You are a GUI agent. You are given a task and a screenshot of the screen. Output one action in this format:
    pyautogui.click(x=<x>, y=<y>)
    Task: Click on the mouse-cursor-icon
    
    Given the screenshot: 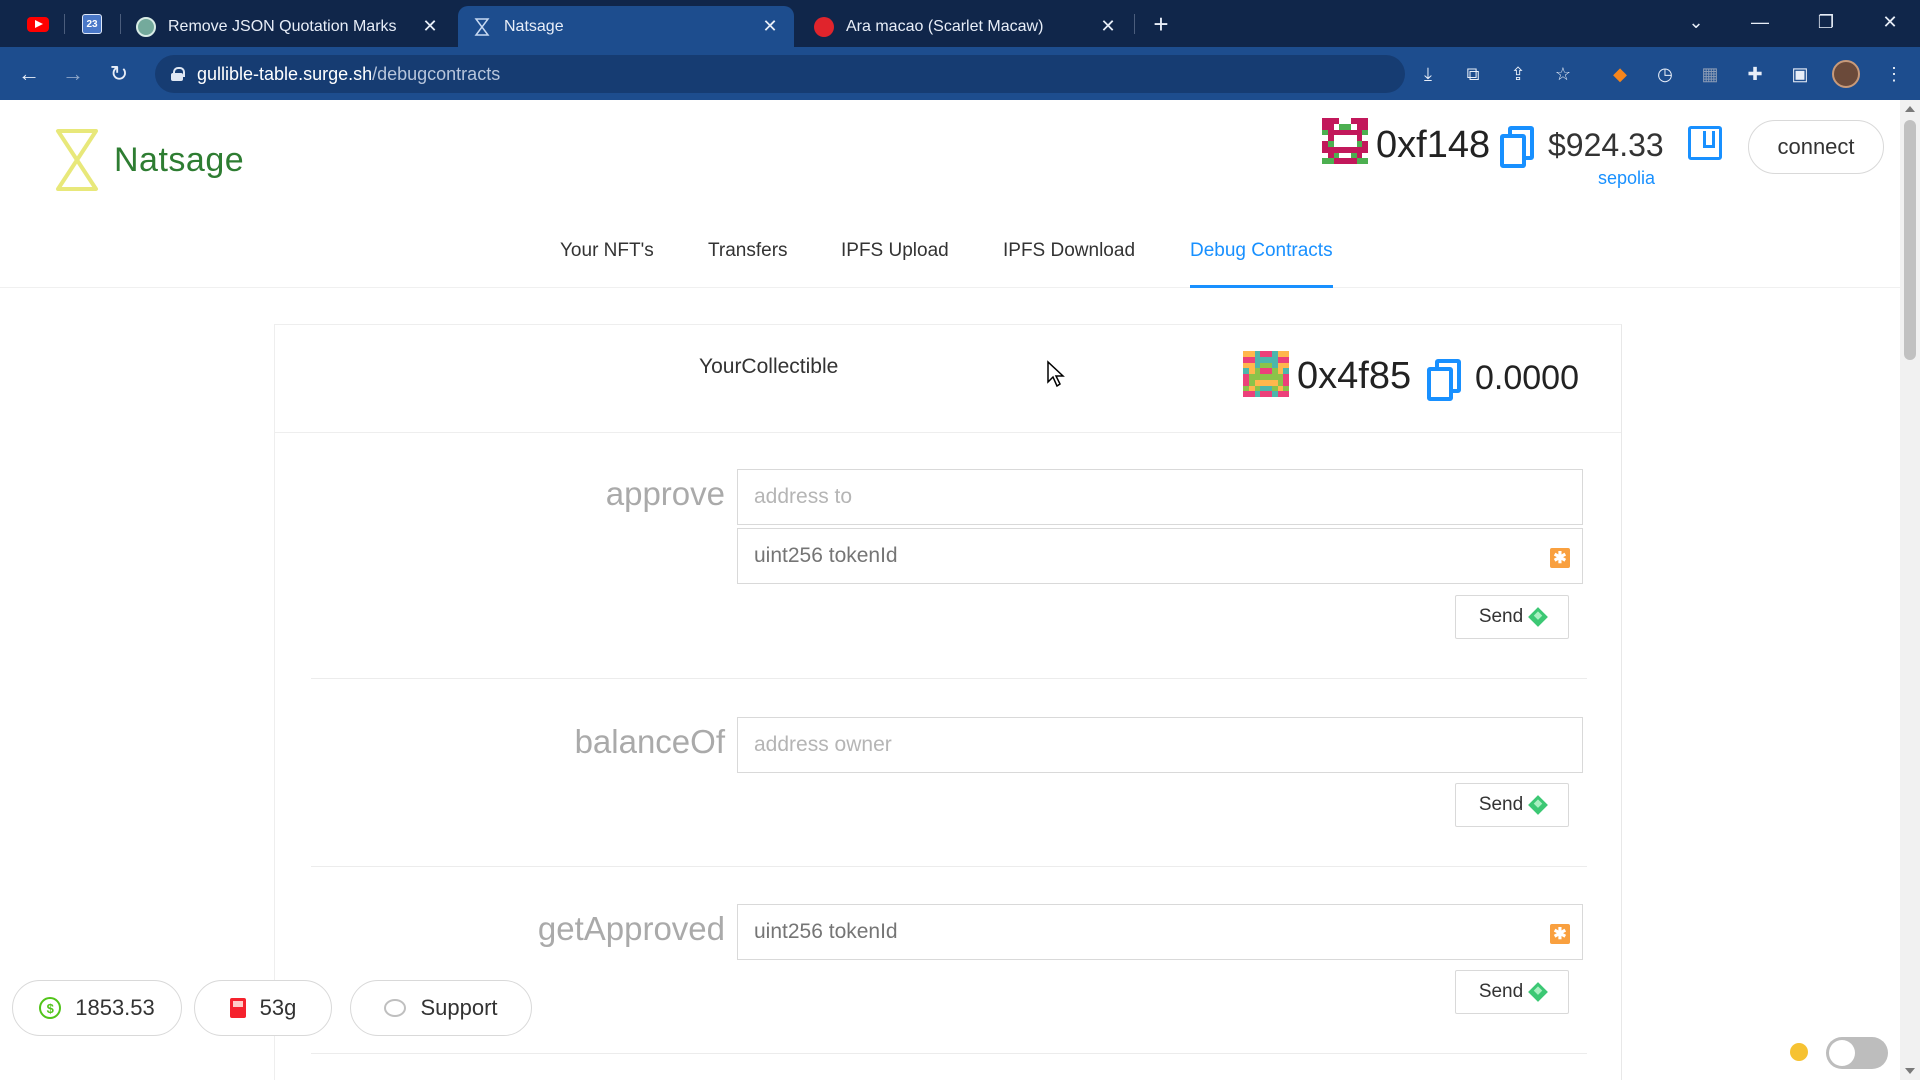 What is the action you would take?
    pyautogui.click(x=1056, y=374)
    